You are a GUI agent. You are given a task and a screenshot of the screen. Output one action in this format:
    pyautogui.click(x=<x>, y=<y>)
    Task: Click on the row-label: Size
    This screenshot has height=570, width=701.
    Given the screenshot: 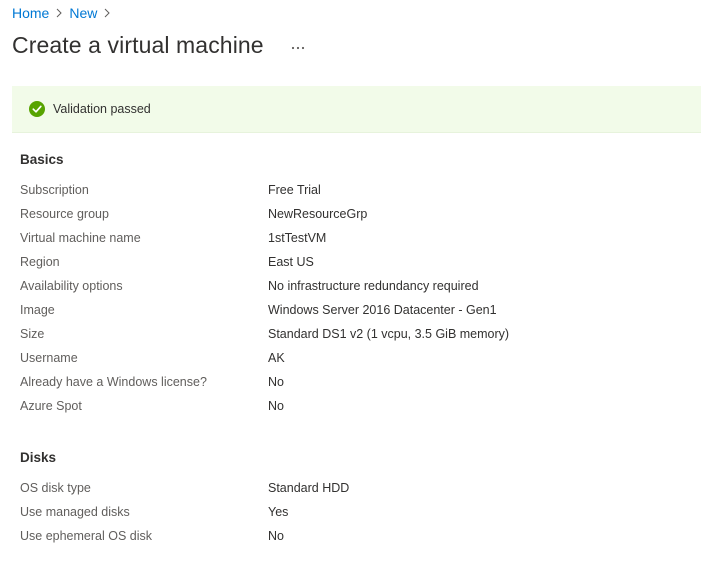 What is the action you would take?
    pyautogui.click(x=32, y=334)
    